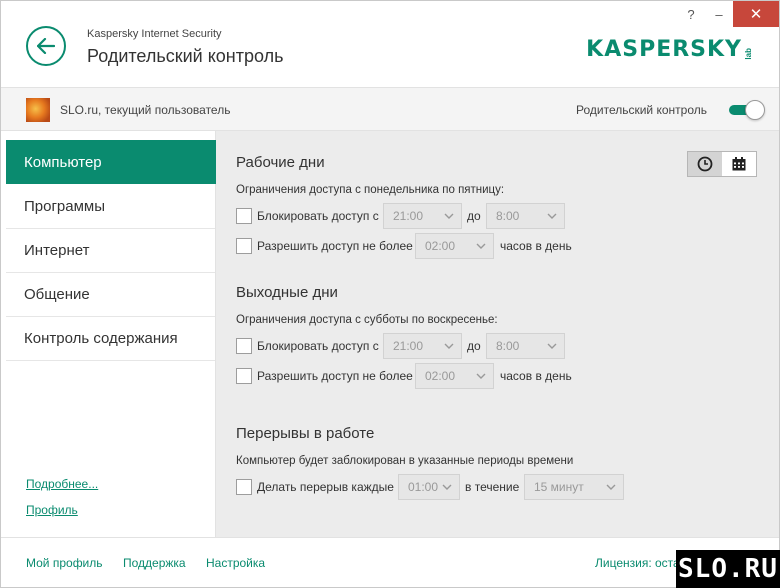  I want to click on settings-link: Настройка, so click(235, 563).